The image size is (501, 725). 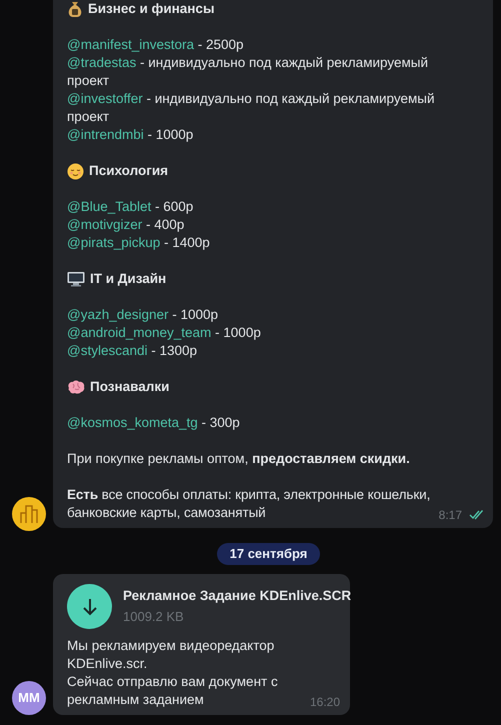 What do you see at coordinates (151, 9) in the screenshot?
I see `section-heading: Бизнес и финансы` at bounding box center [151, 9].